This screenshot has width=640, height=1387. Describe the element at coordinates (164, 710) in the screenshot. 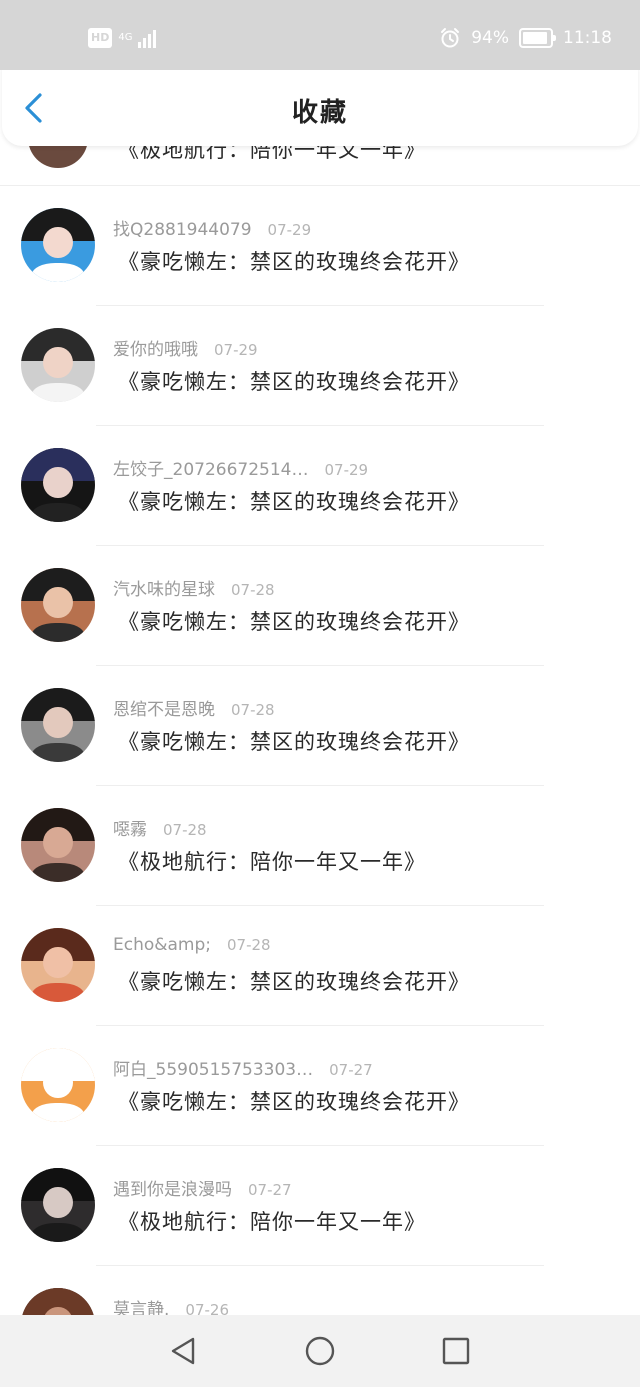

I see `user-name: 恩绾不是恩晚` at that location.